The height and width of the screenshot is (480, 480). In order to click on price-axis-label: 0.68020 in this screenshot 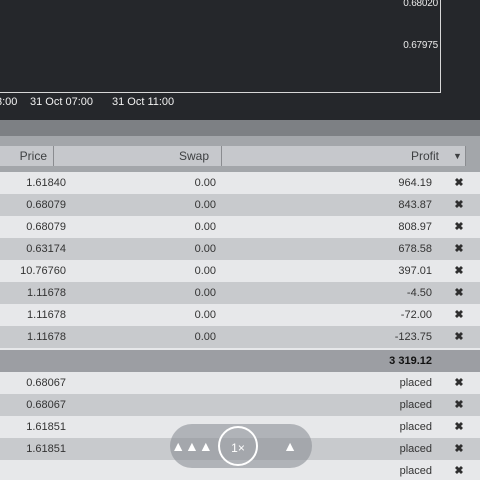, I will do `click(420, 4)`.